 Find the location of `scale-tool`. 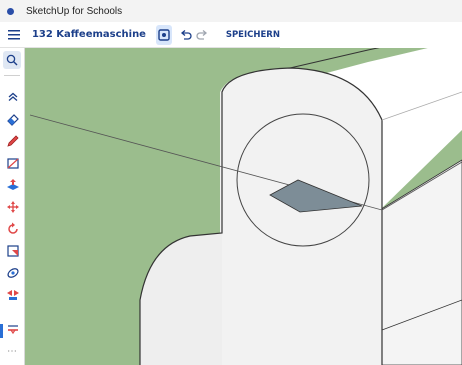

scale-tool is located at coordinates (12, 250).